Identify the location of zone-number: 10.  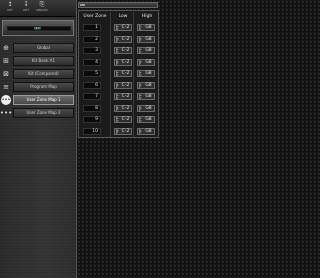
(92, 131).